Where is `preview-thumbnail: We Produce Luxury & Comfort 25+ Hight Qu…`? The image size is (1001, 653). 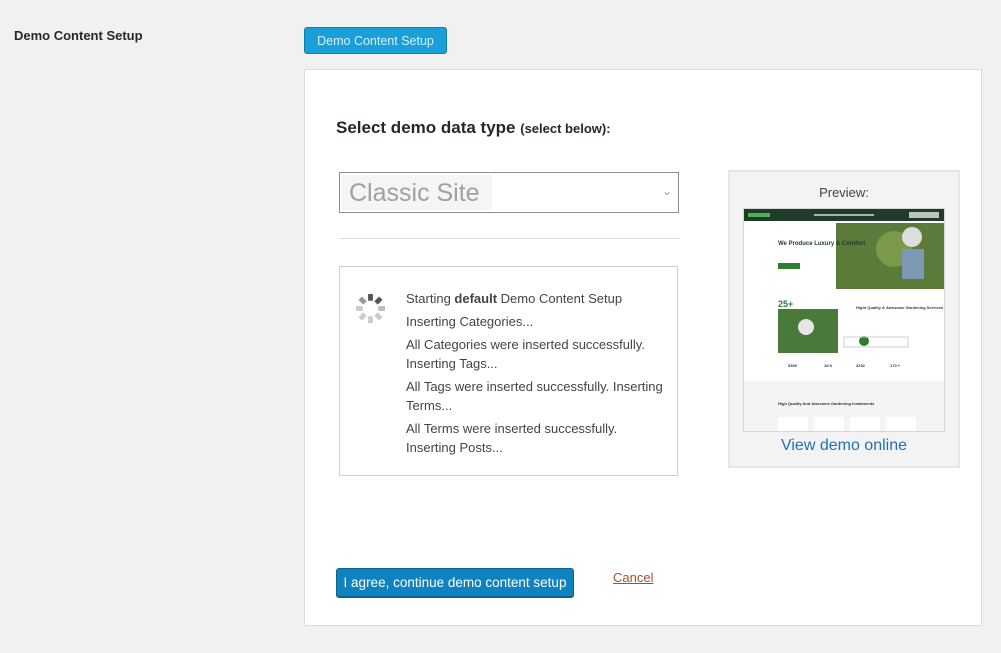
preview-thumbnail: We Produce Luxury & Comfort 25+ Hight Qu… is located at coordinates (844, 320).